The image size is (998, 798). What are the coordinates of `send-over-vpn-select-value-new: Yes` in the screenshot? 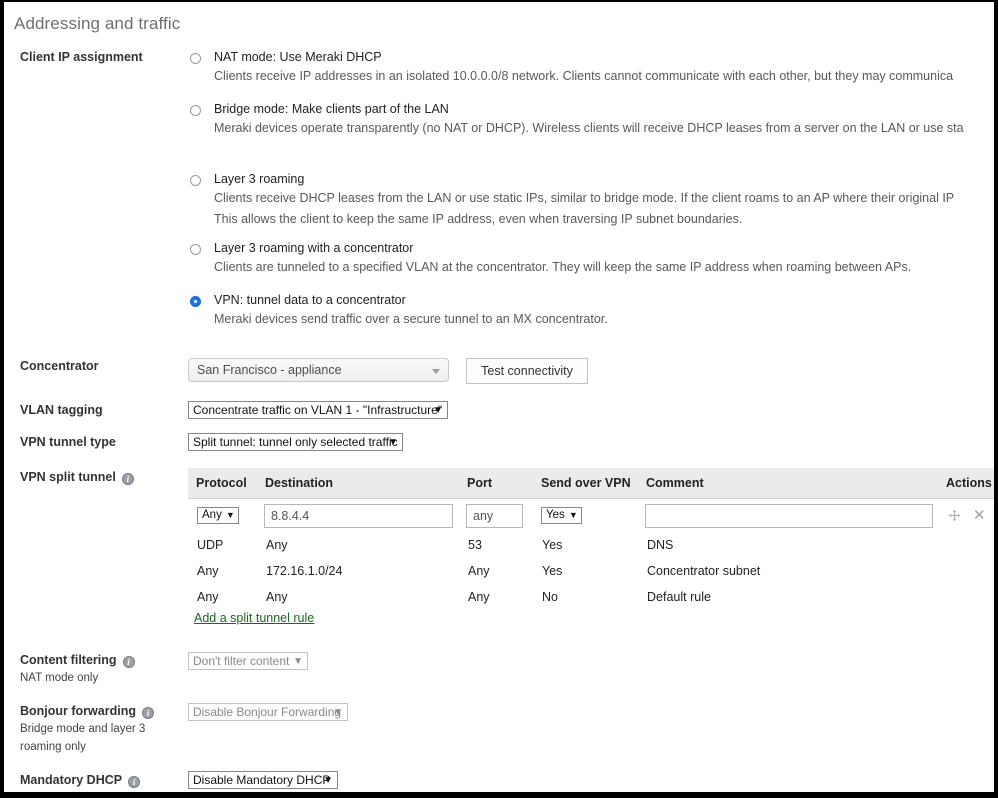 It's located at (555, 515).